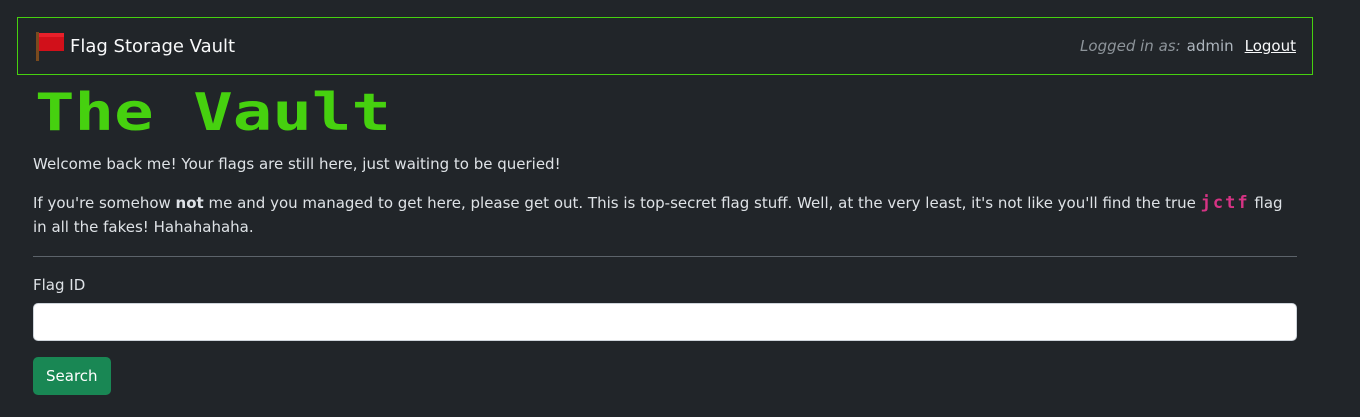 Image resolution: width=1360 pixels, height=417 pixels. I want to click on warning-part-1: If you're somehow, so click(104, 203).